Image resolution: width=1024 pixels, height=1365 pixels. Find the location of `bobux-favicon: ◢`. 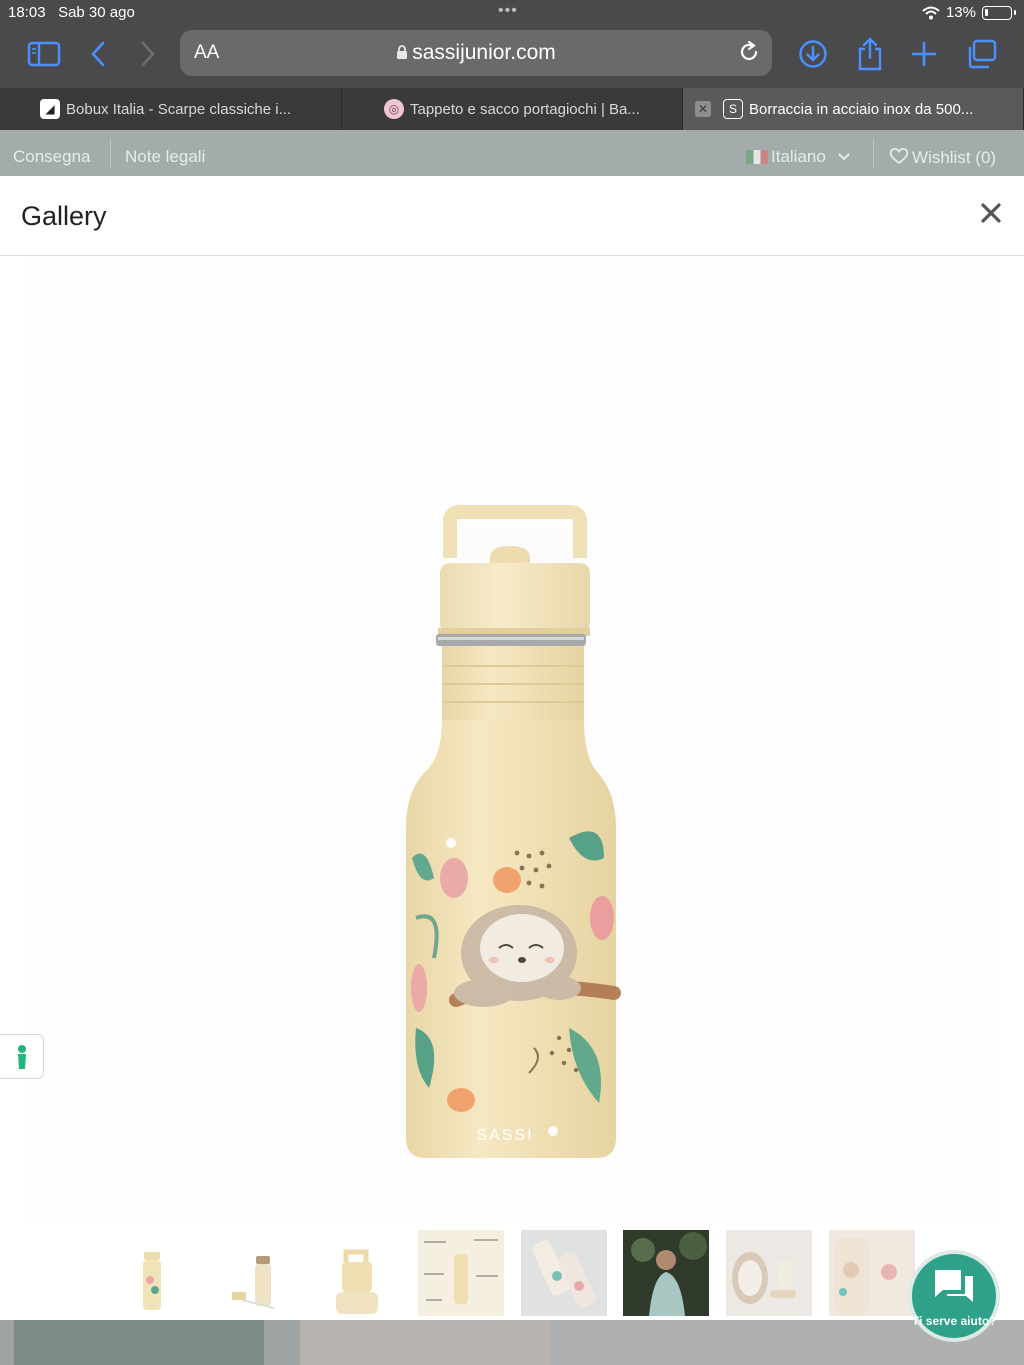

bobux-favicon: ◢ is located at coordinates (50, 109).